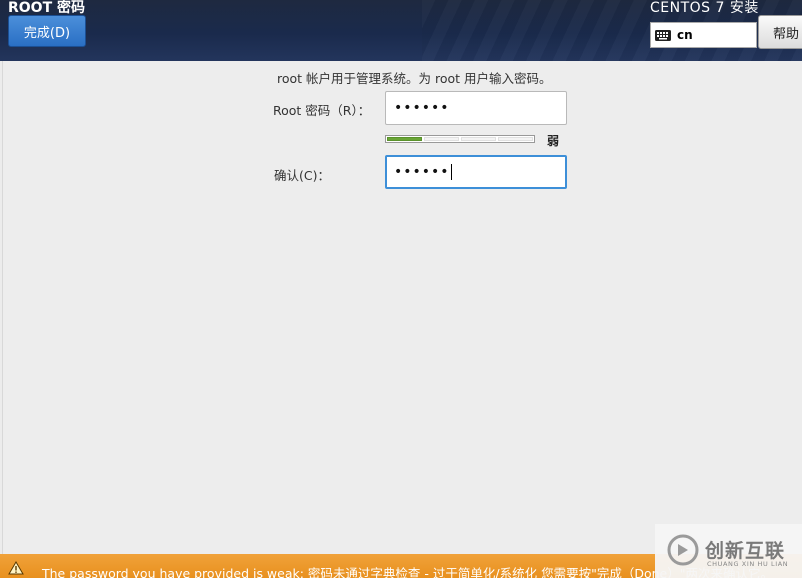 The width and height of the screenshot is (802, 578). Describe the element at coordinates (451, 172) in the screenshot. I see `text-caret` at that location.